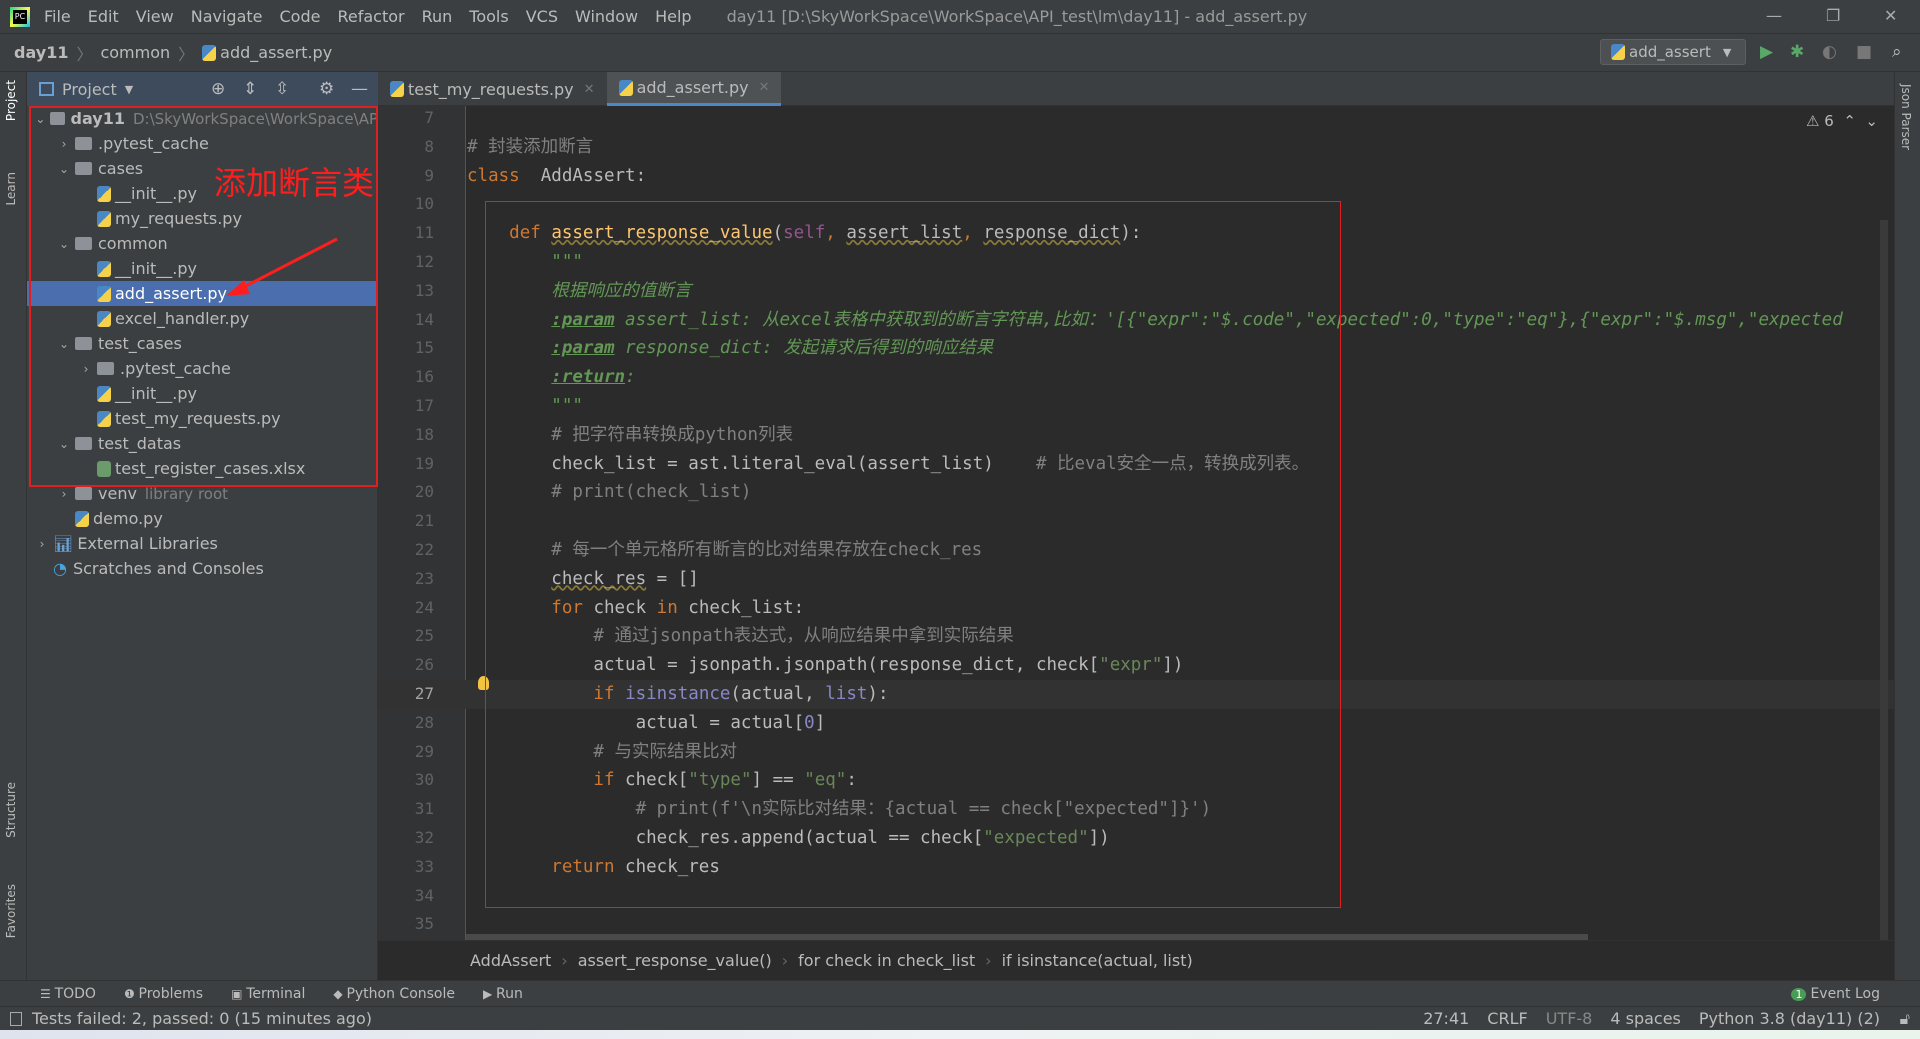 The image size is (1920, 1039). I want to click on code-line: 8 # 封装添加断言, so click(1136, 147).